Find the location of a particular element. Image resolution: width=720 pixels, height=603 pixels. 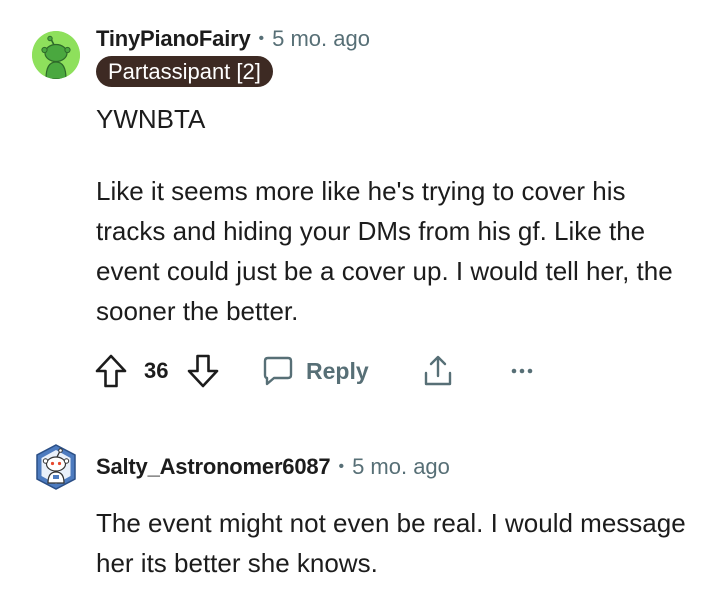

upvote-button is located at coordinates (111, 371).